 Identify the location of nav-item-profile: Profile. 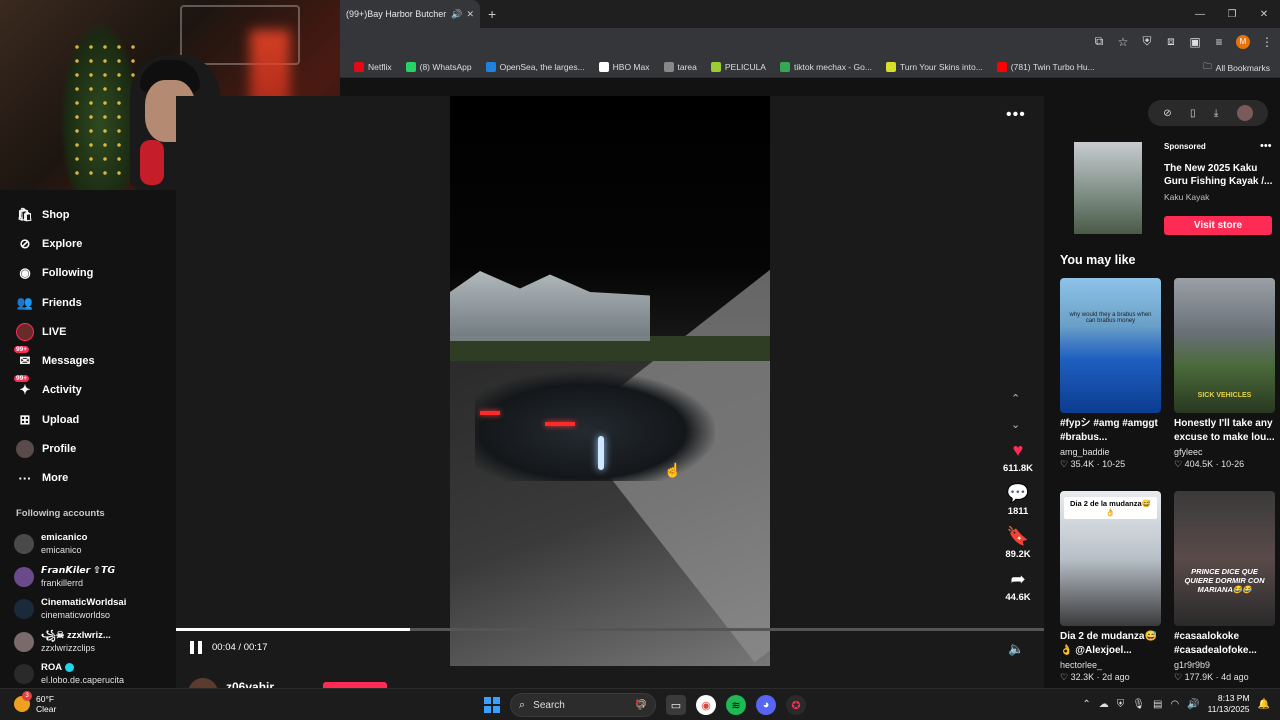
(55, 448).